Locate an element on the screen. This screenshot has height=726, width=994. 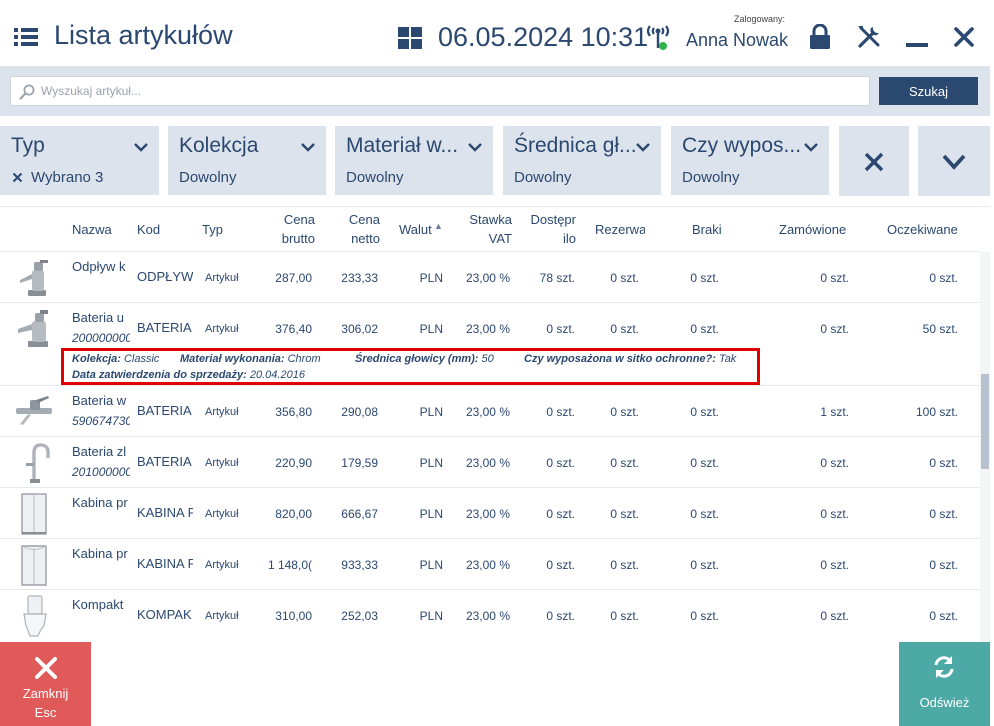
sink-faucet-image is located at coordinates (38, 463).